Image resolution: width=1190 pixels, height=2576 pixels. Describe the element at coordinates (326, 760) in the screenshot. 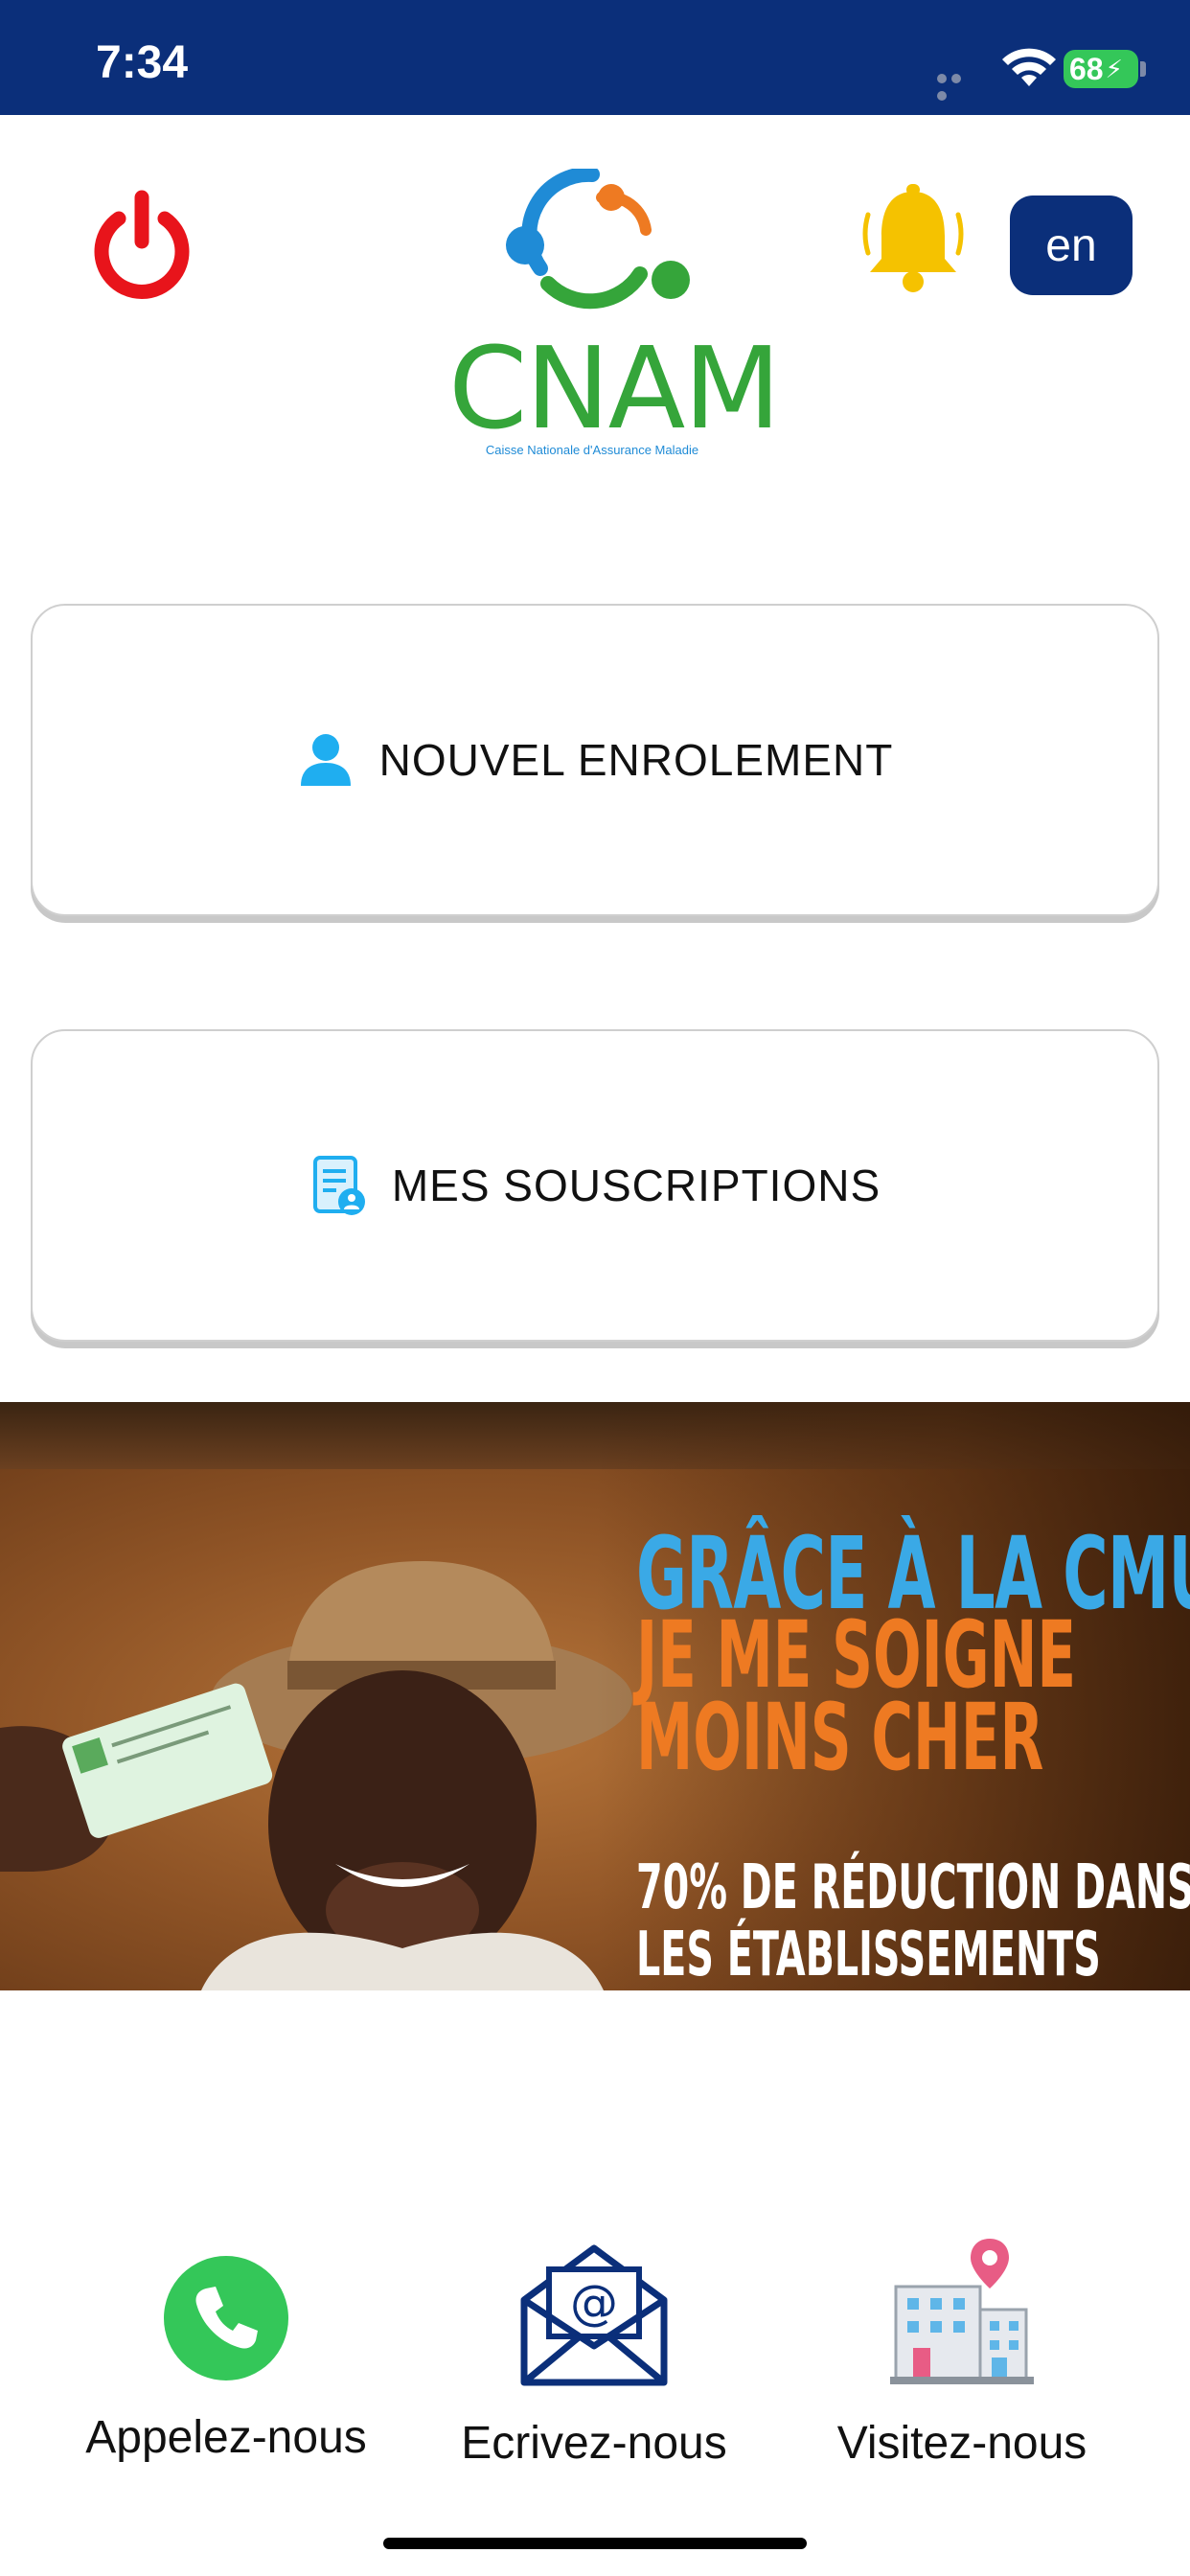

I see `person-icon` at that location.